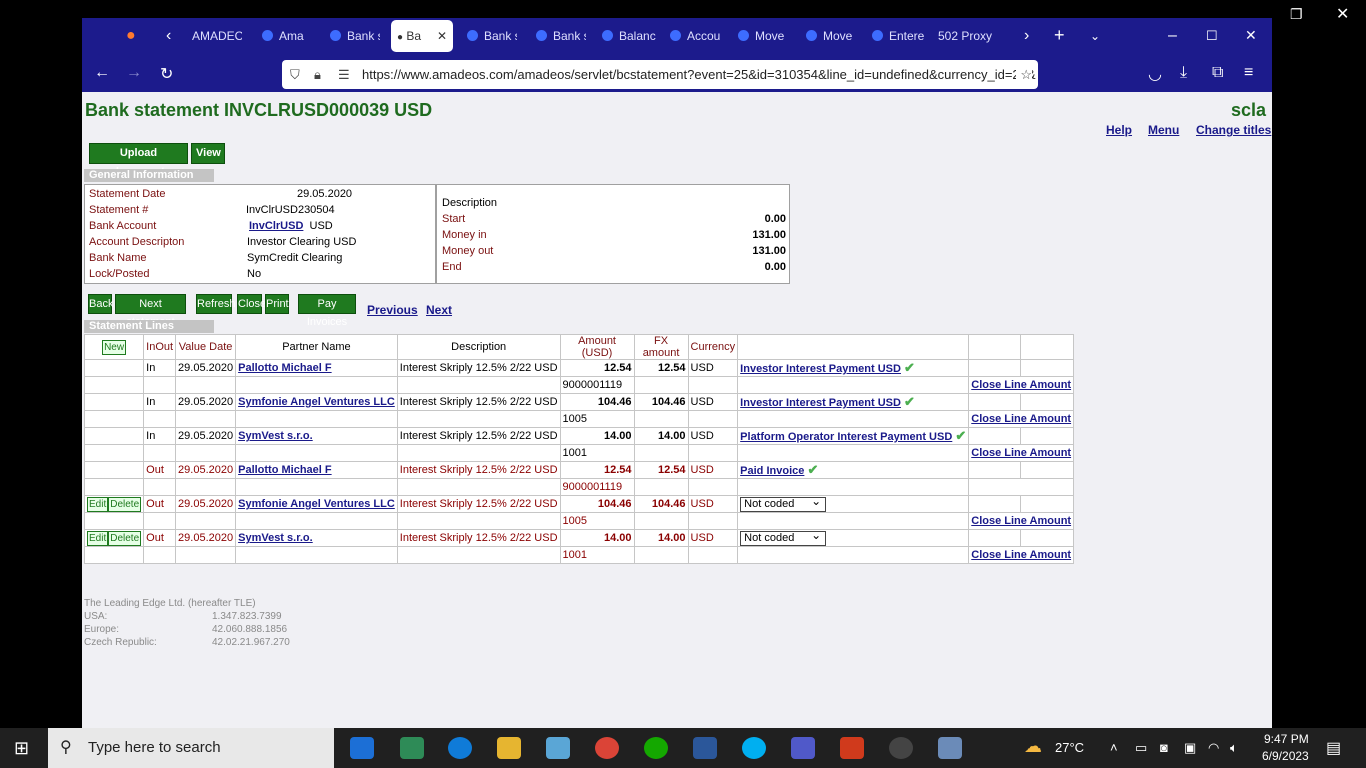 The width and height of the screenshot is (1366, 768). What do you see at coordinates (852, 748) in the screenshot?
I see `recorder-icon` at bounding box center [852, 748].